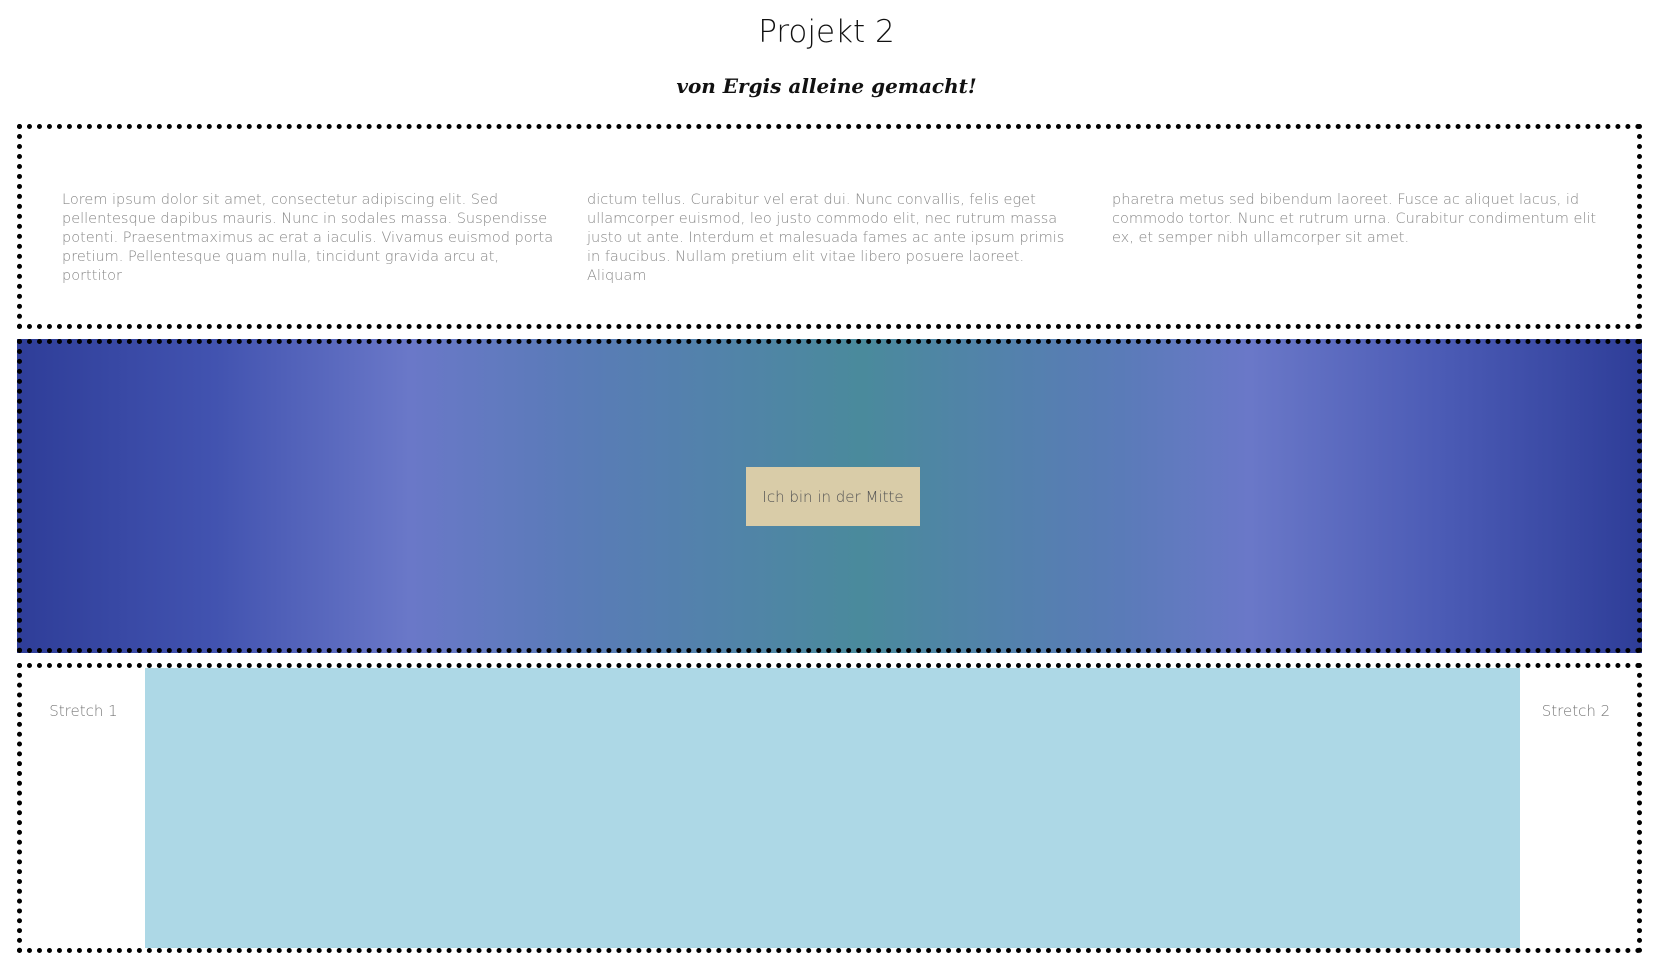 The height and width of the screenshot is (953, 1653). I want to click on page-subtitle: von Ergis alleine gemacht!, so click(826, 86).